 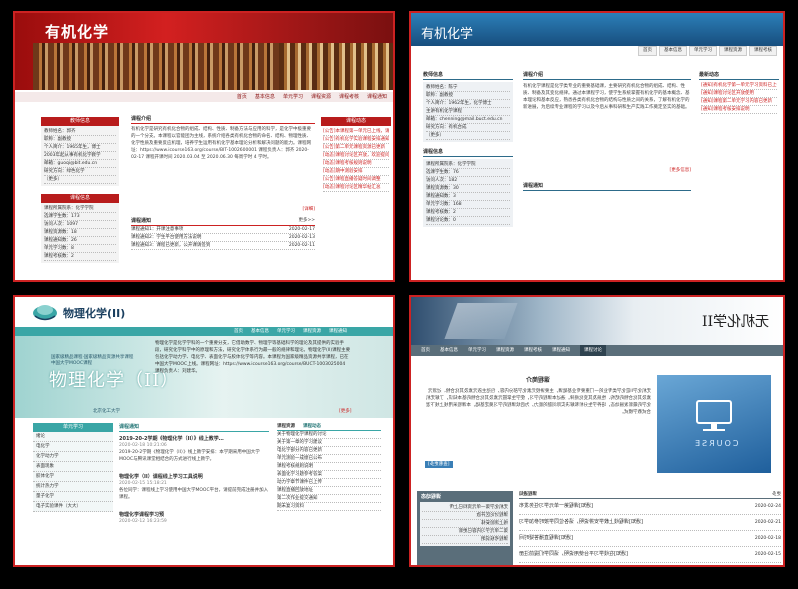 What do you see at coordinates (329, 443) in the screenshot?
I see `news-item: 关于第一章的学习建议` at bounding box center [329, 443].